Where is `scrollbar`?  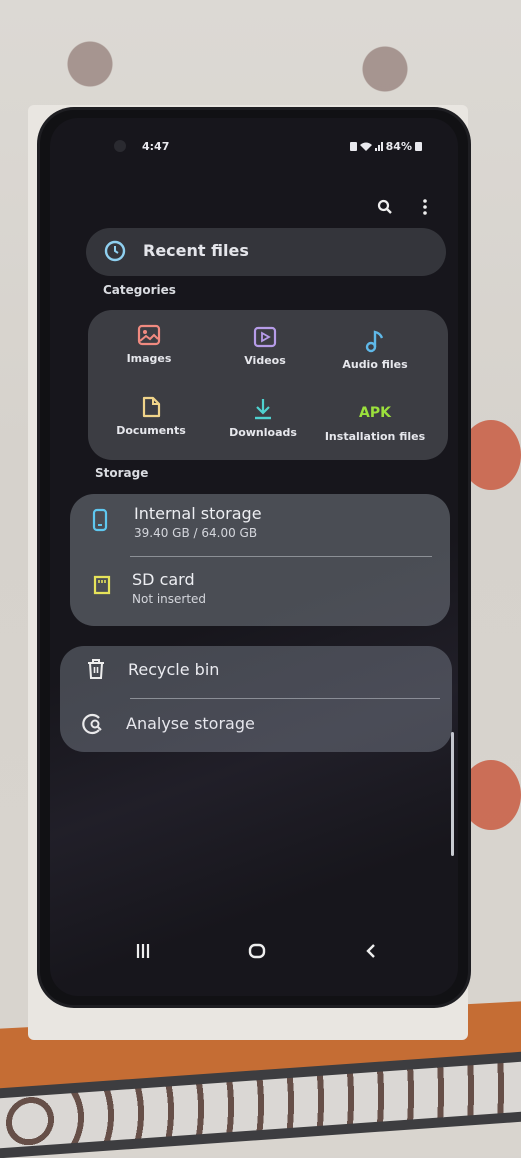
scrollbar is located at coordinates (452, 794).